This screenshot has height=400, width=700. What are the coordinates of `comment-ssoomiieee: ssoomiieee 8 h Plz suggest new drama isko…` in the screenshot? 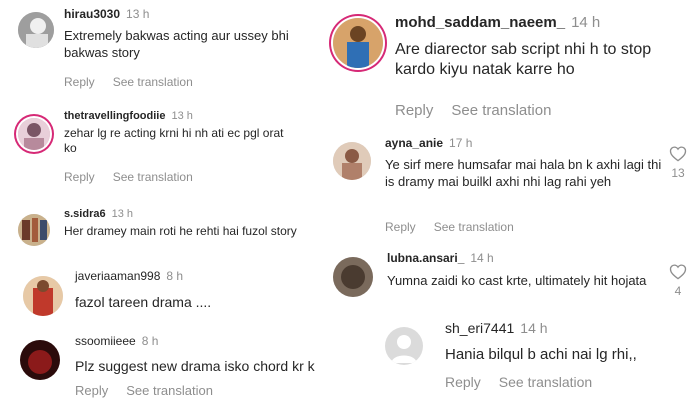 It's located at (165, 365).